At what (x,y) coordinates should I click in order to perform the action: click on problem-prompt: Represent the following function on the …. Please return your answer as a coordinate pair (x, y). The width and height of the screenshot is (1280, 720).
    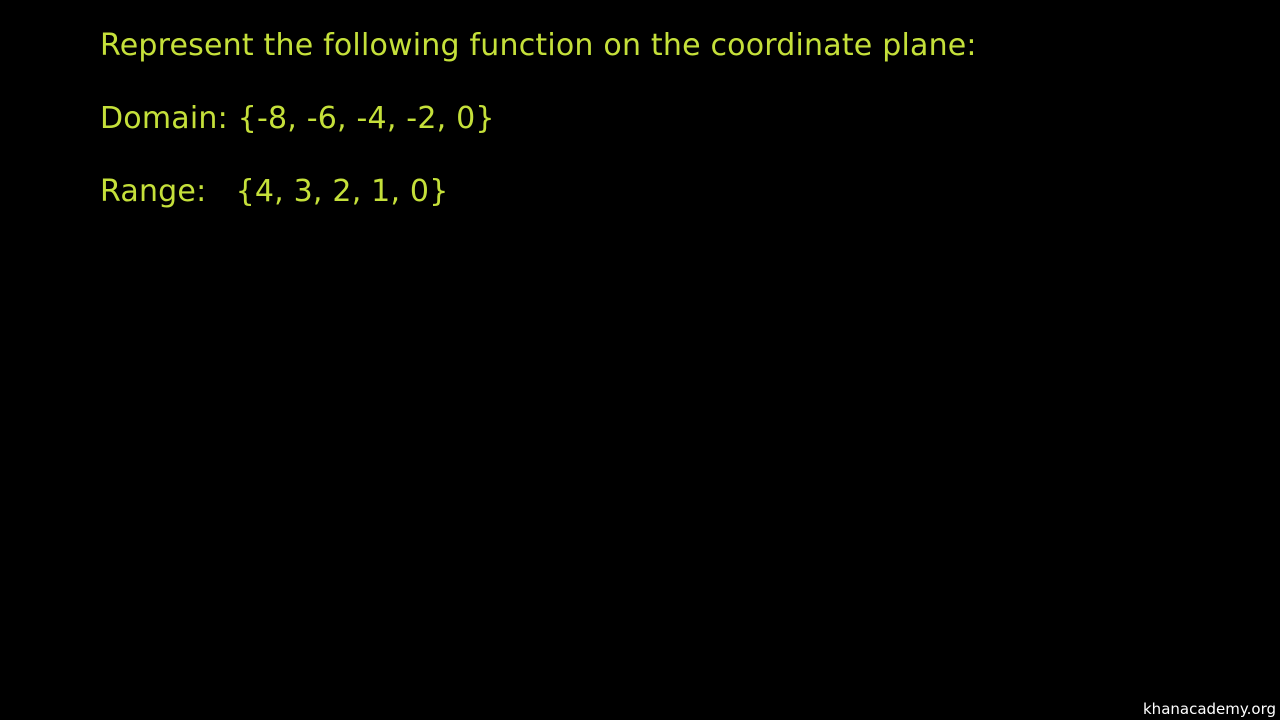
    Looking at the image, I should click on (538, 45).